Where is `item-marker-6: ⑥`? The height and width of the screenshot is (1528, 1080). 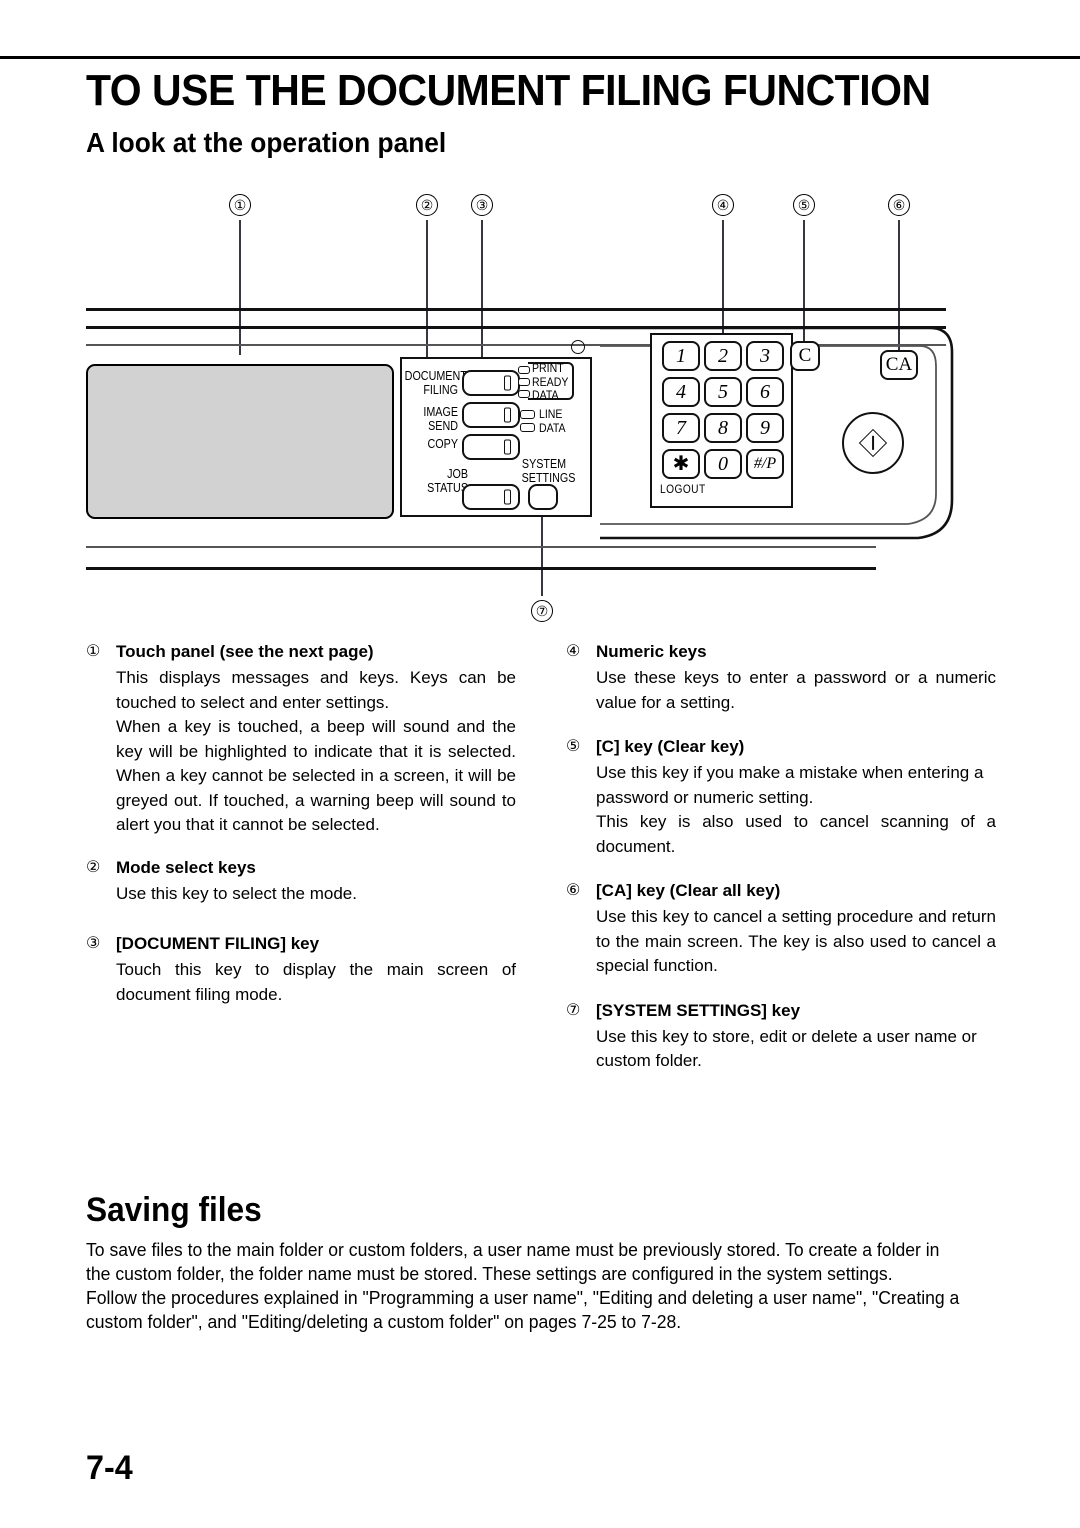 item-marker-6: ⑥ is located at coordinates (573, 890).